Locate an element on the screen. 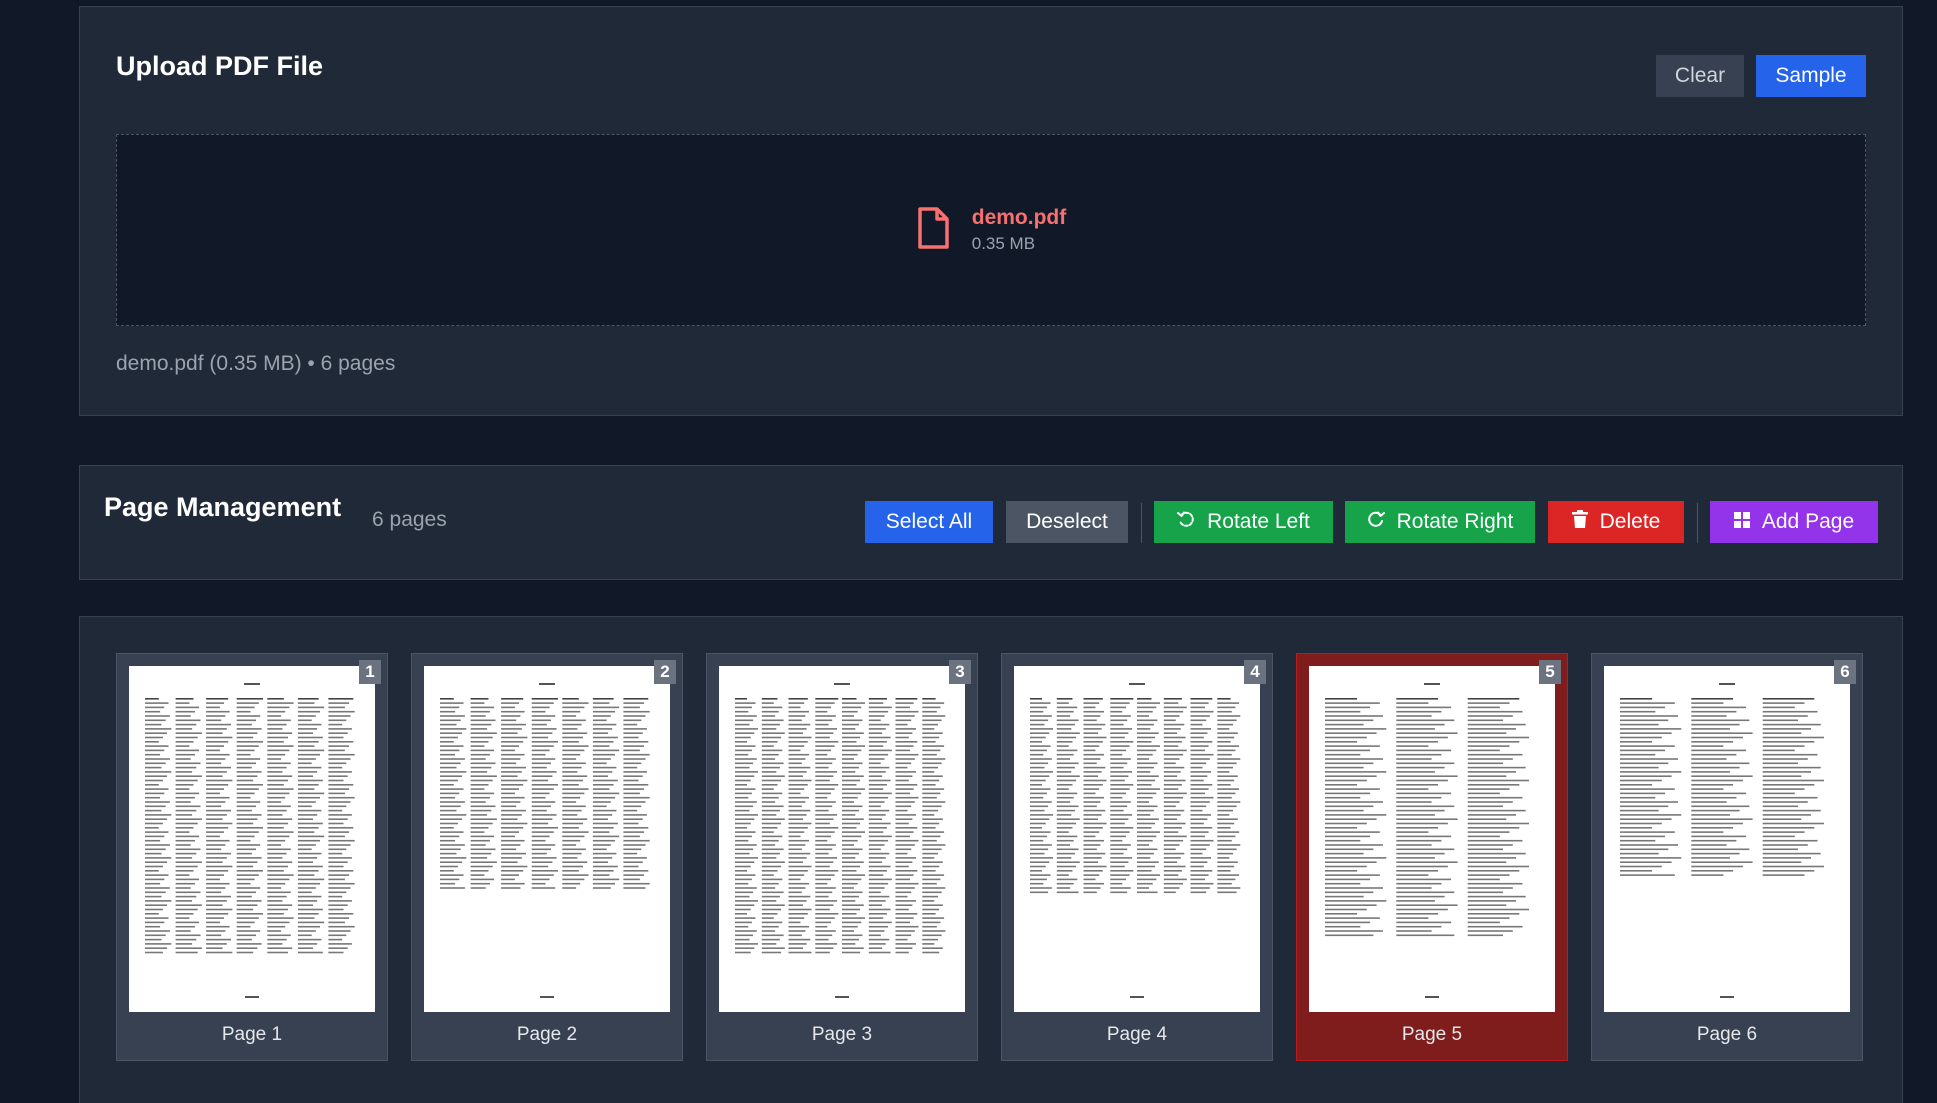 The image size is (1937, 1103). page-card: 1 Page 1 is located at coordinates (252, 857).